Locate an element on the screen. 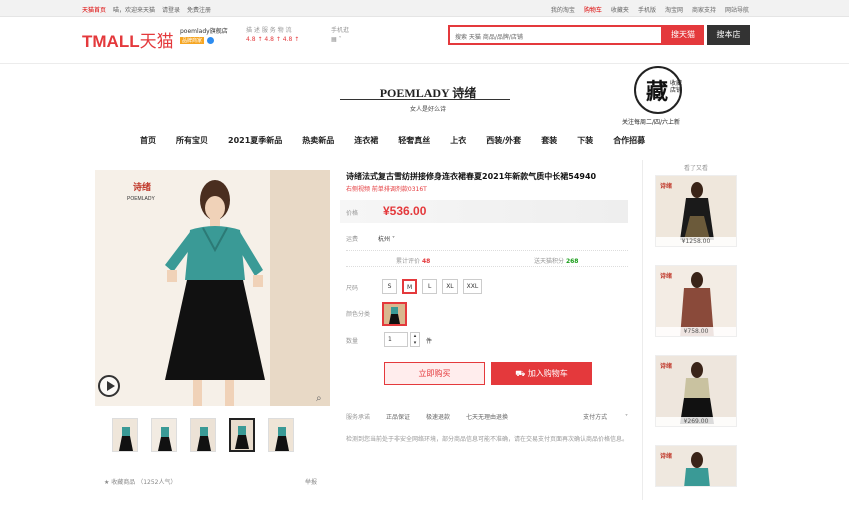 The height and width of the screenshot is (509, 849). mobile-qr: 手机逛 ▦ ˅ is located at coordinates (340, 35).